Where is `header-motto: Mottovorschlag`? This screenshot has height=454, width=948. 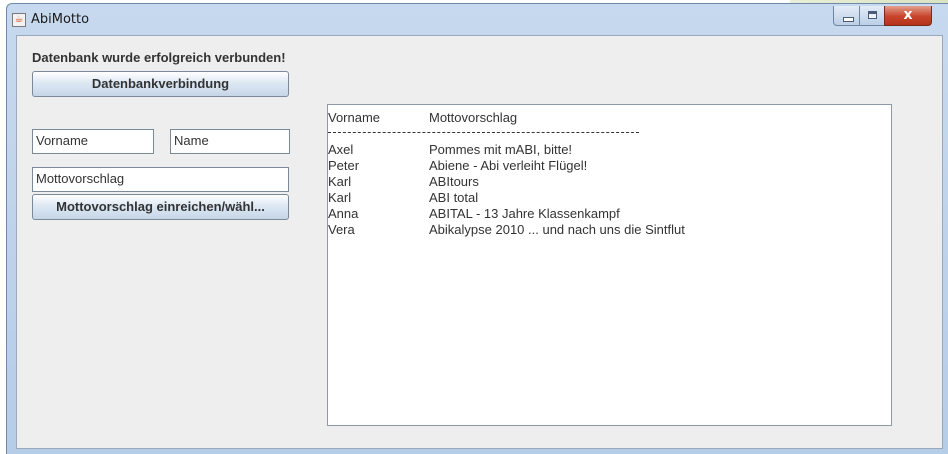
header-motto: Mottovorschlag is located at coordinates (473, 117).